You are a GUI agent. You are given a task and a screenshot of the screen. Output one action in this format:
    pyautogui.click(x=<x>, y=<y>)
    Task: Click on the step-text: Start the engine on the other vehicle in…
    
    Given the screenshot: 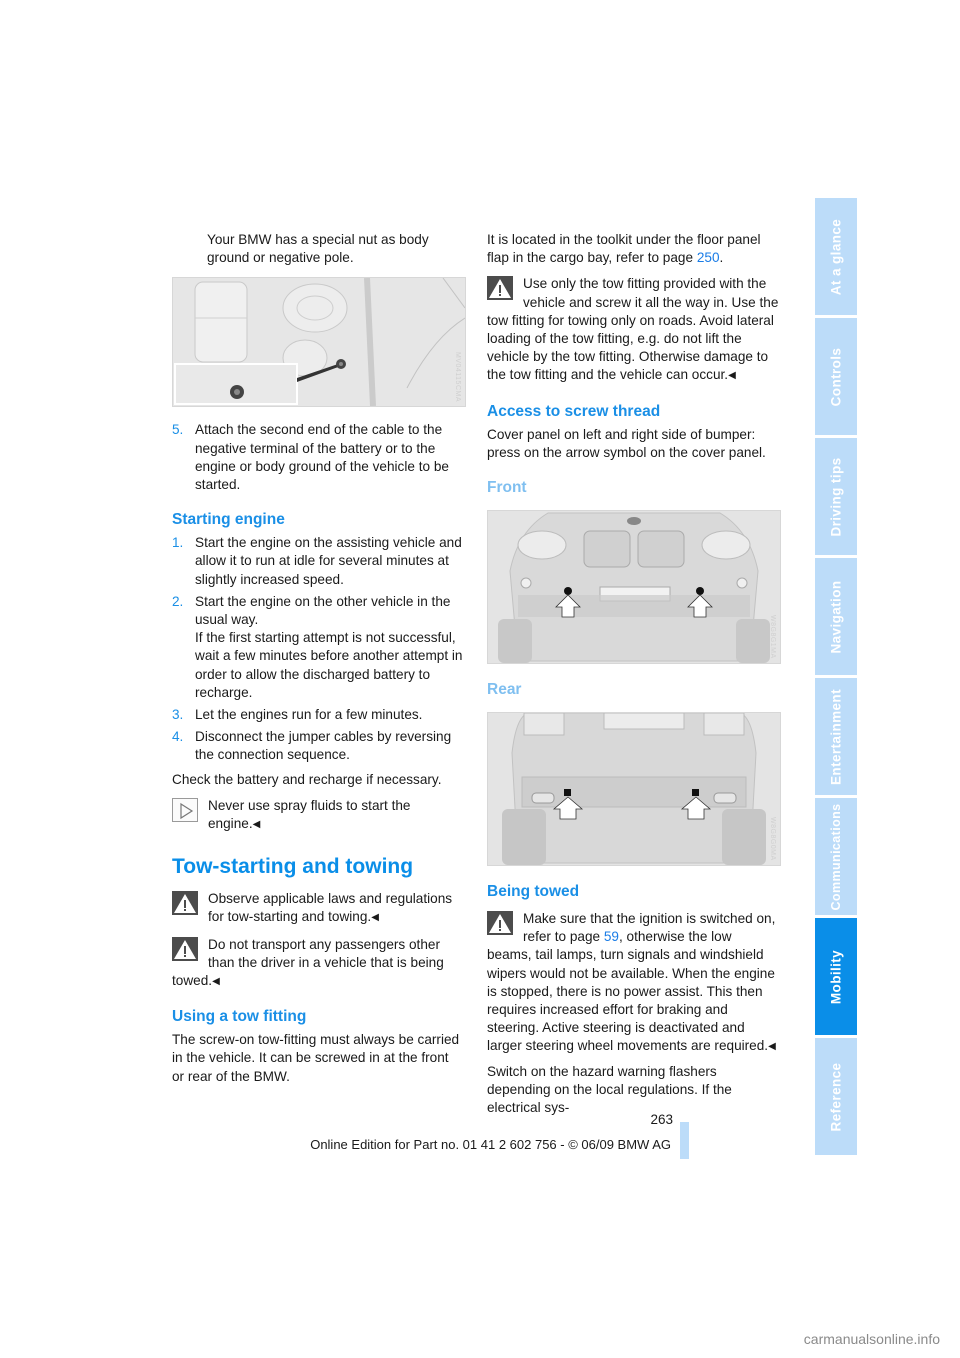 What is the action you would take?
    pyautogui.click(x=323, y=610)
    